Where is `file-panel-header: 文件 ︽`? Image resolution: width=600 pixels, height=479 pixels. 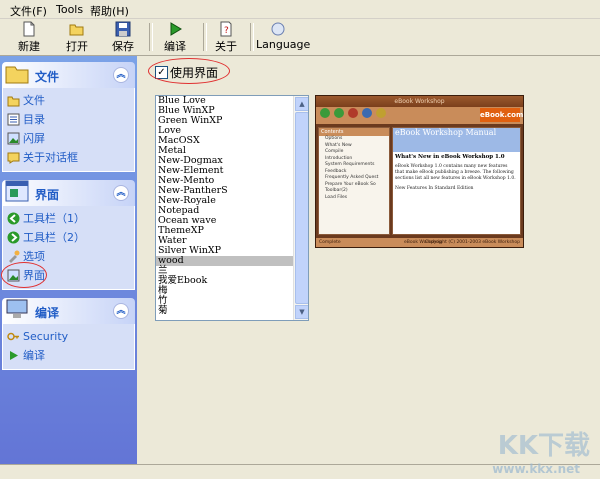
file-panel-header: 文件 ︽ is located at coordinates (68, 75).